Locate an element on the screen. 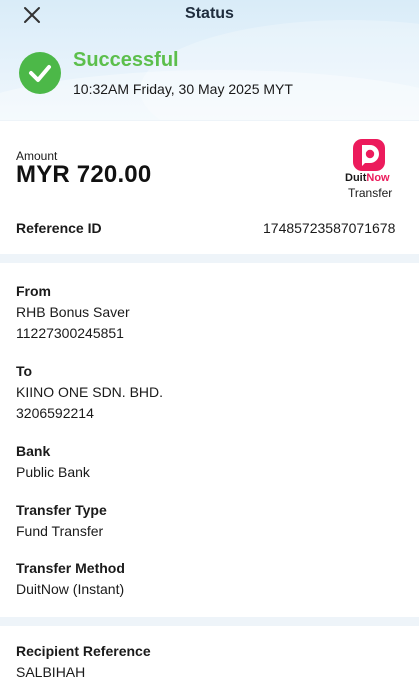  transfer-type-label: Transfer Type is located at coordinates (61, 510).